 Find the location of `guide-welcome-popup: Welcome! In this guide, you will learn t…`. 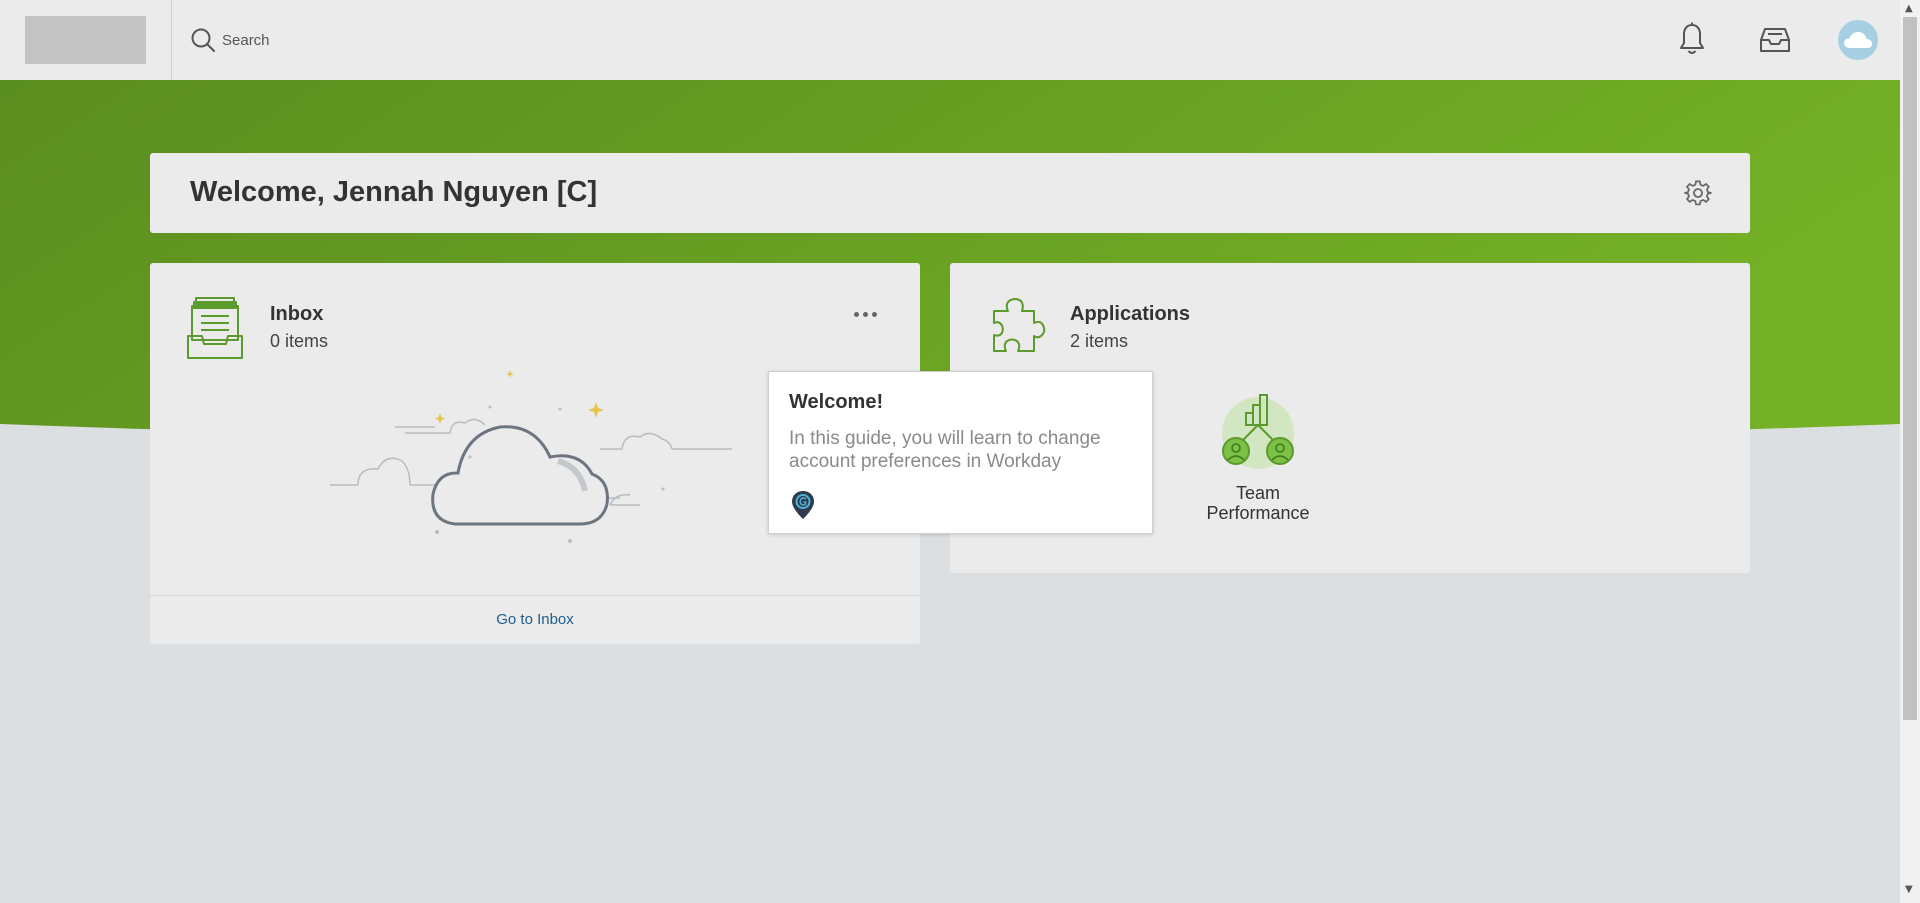

guide-welcome-popup: Welcome! In this guide, you will learn t… is located at coordinates (960, 452).